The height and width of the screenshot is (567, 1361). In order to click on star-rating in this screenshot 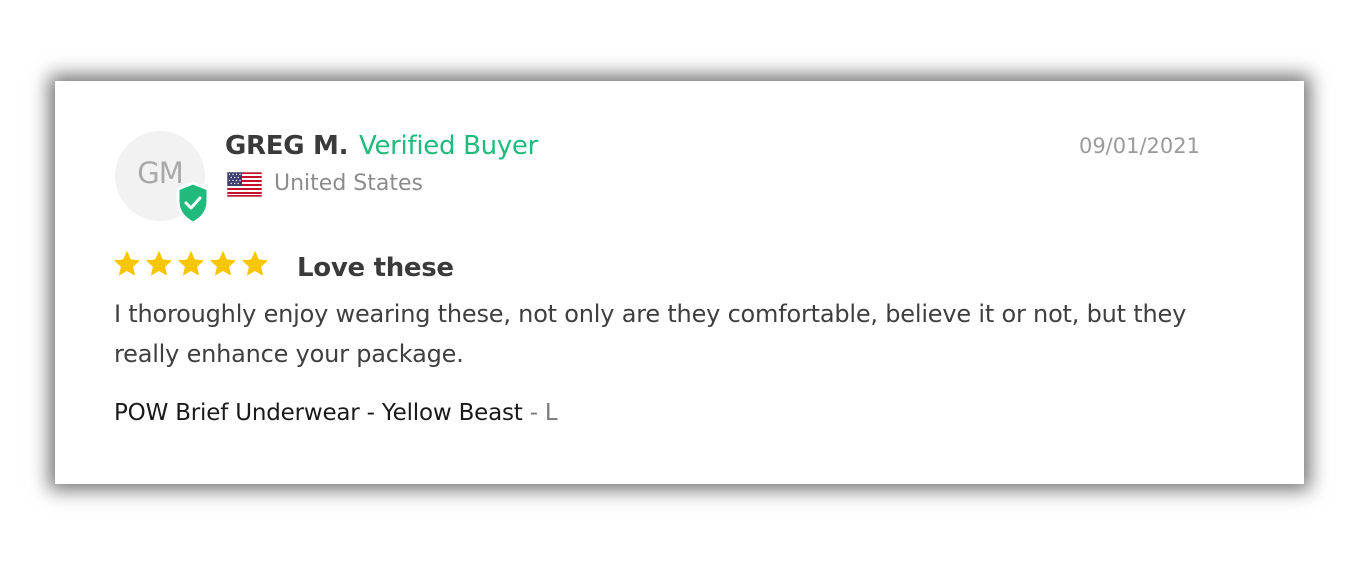, I will do `click(191, 264)`.